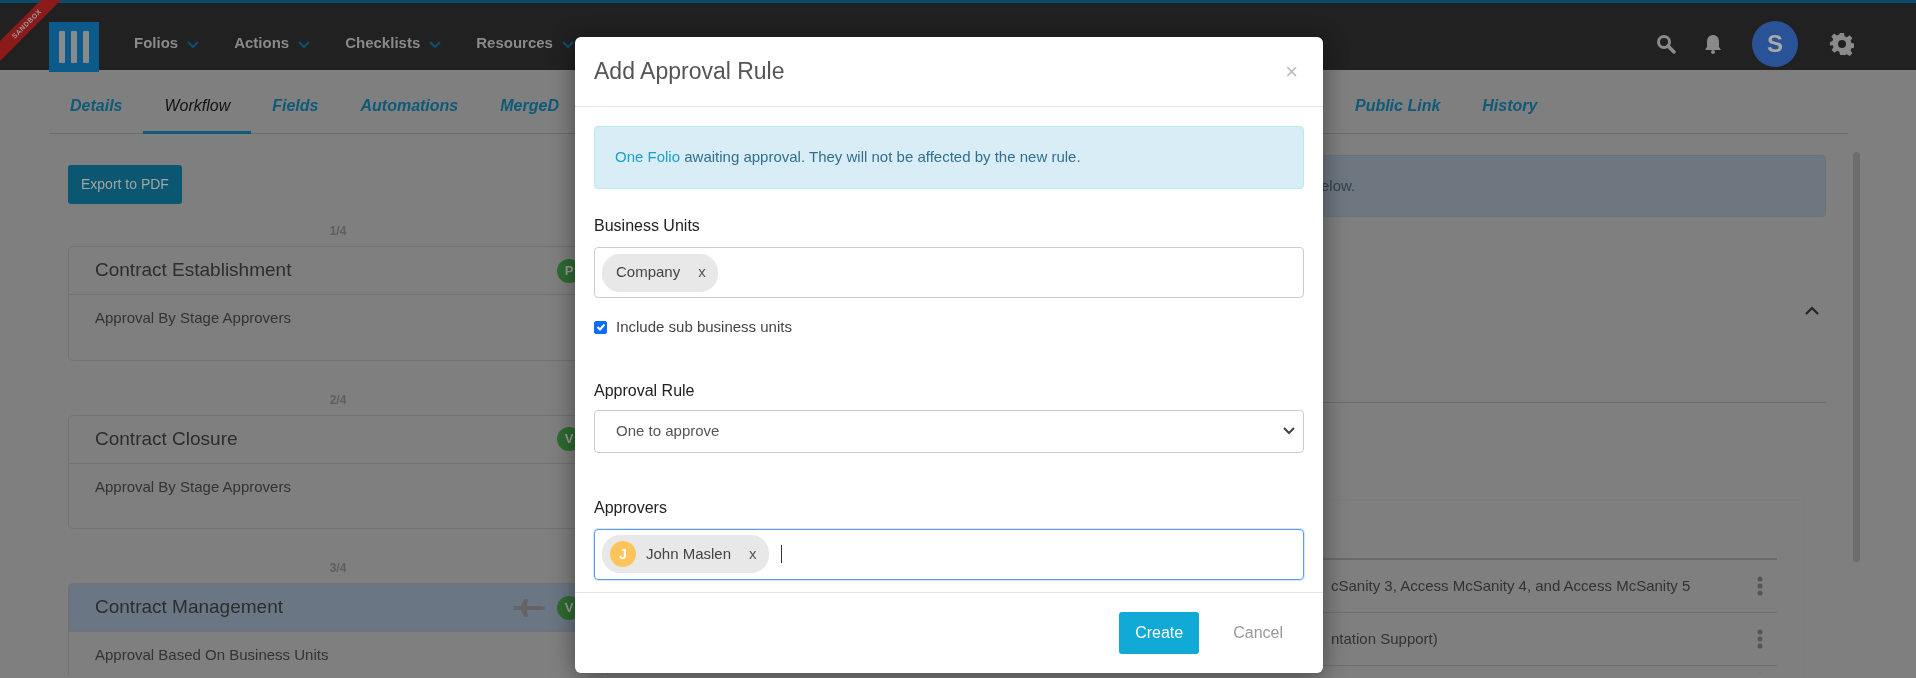  Describe the element at coordinates (529, 102) in the screenshot. I see `tab: MergeD` at that location.